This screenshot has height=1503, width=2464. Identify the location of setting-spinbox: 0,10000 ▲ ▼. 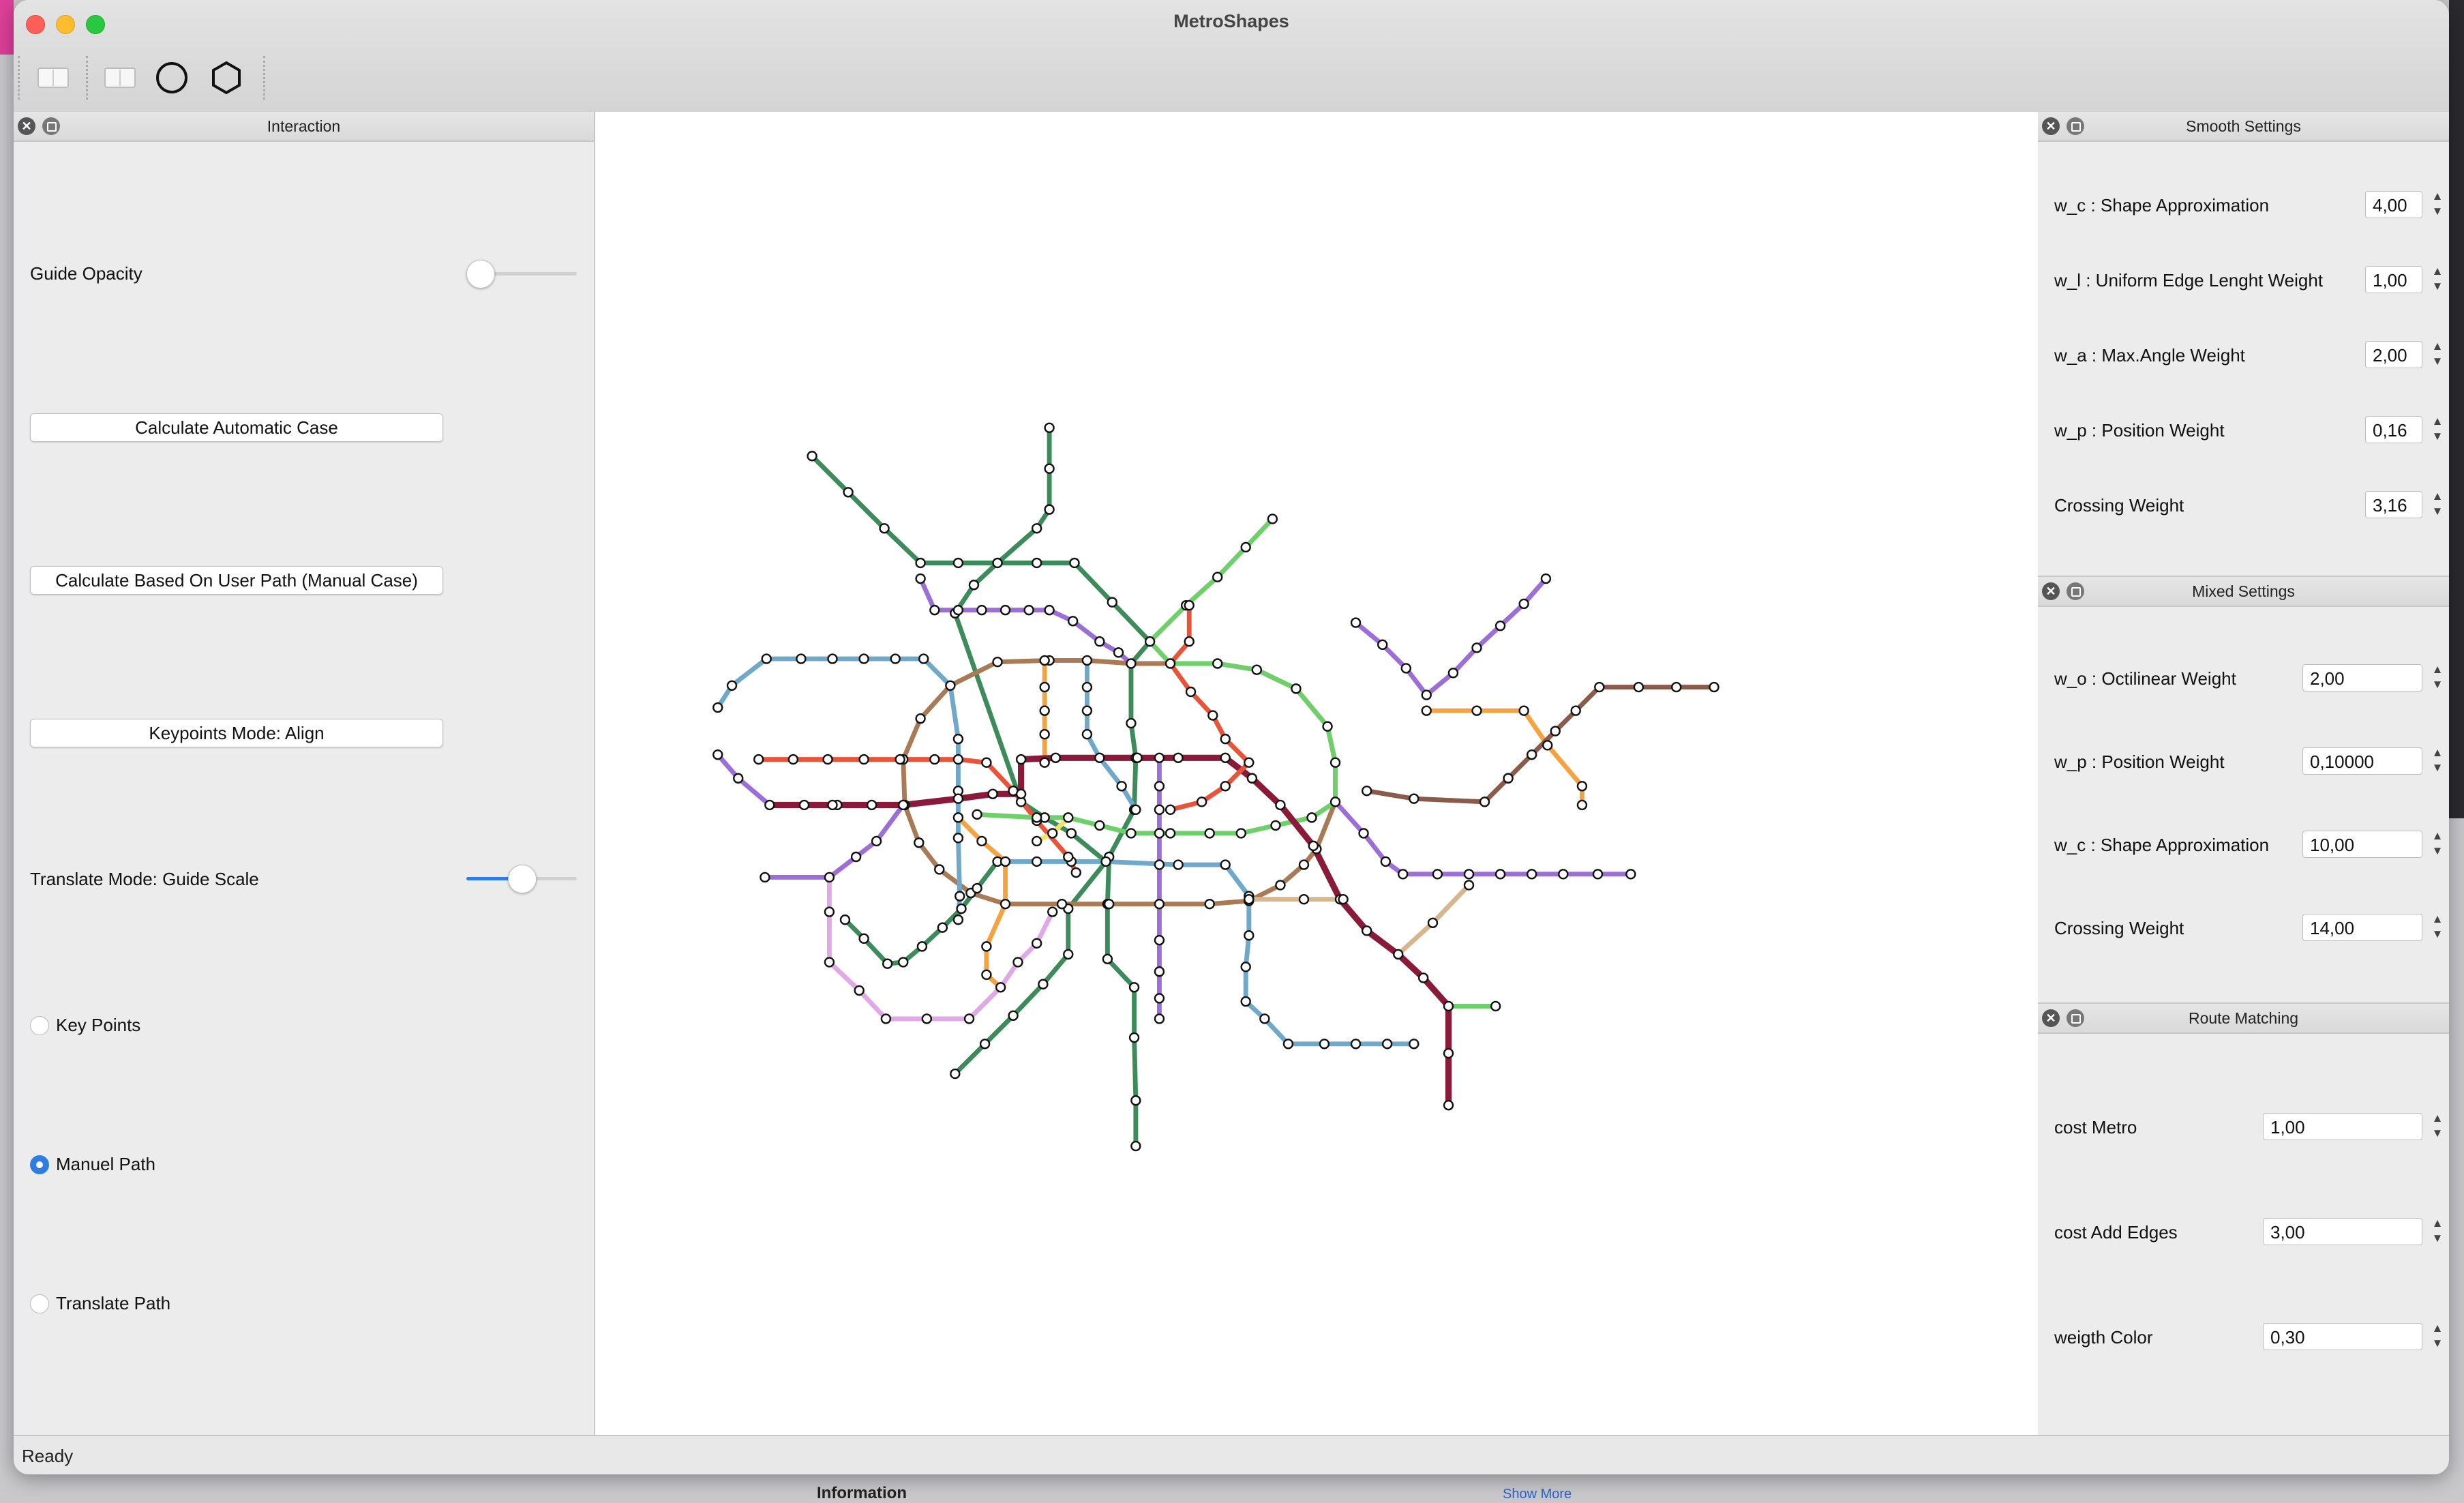
(2372, 760).